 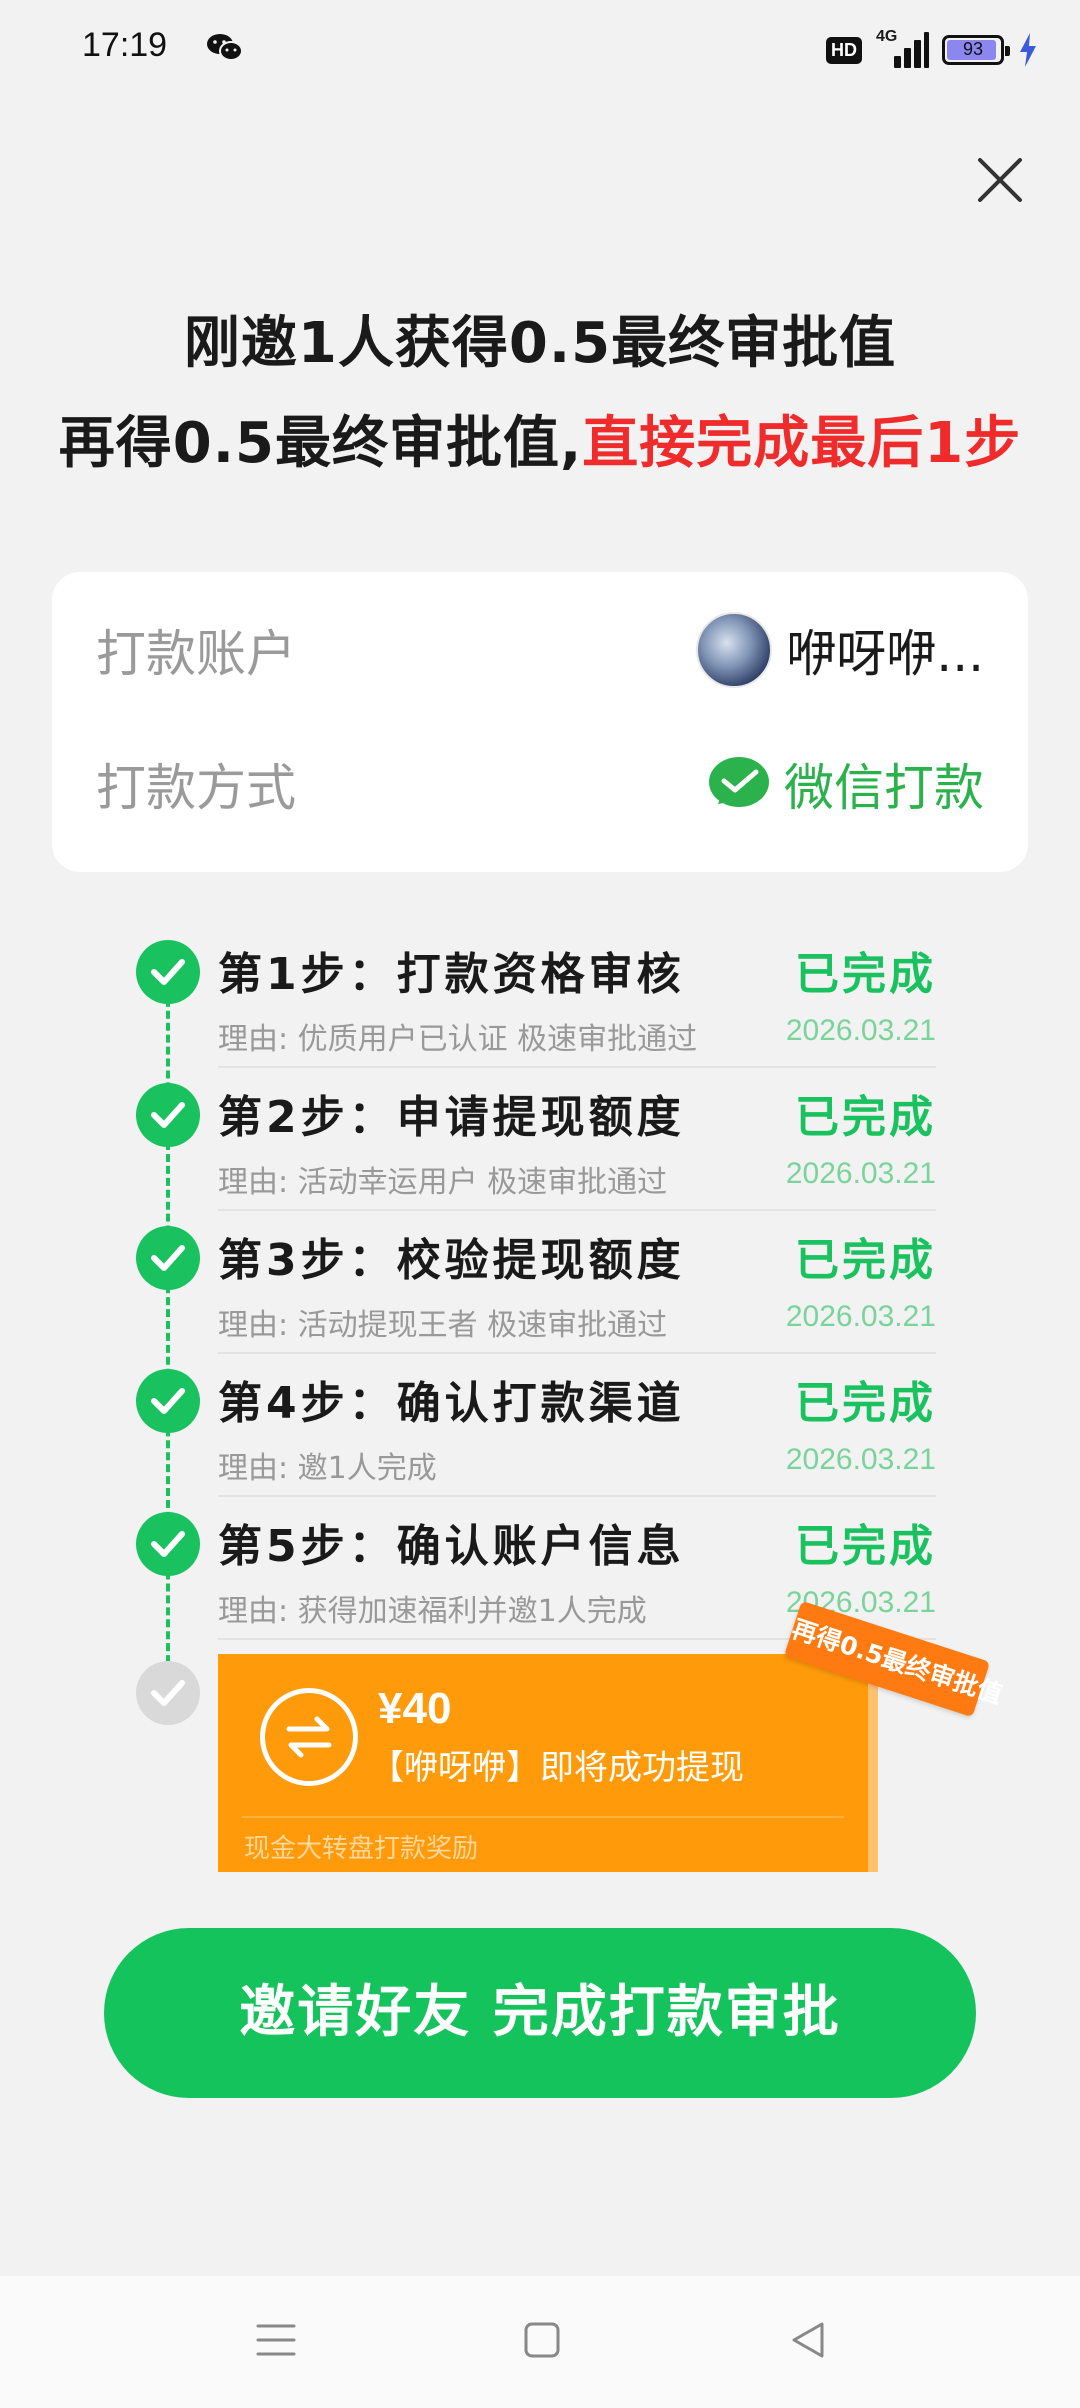 What do you see at coordinates (540, 343) in the screenshot?
I see `headline-line1: 刚邀1人获得0.5最终审批值` at bounding box center [540, 343].